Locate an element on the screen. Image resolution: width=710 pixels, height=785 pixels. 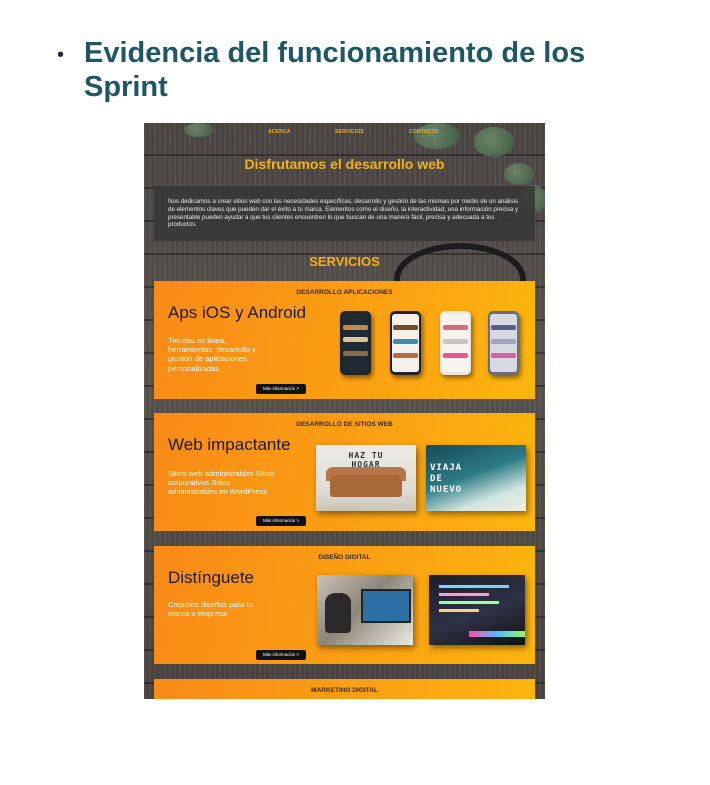
site-nav: ACERCA SERVICIOS CONTACTO is located at coordinates (344, 134).